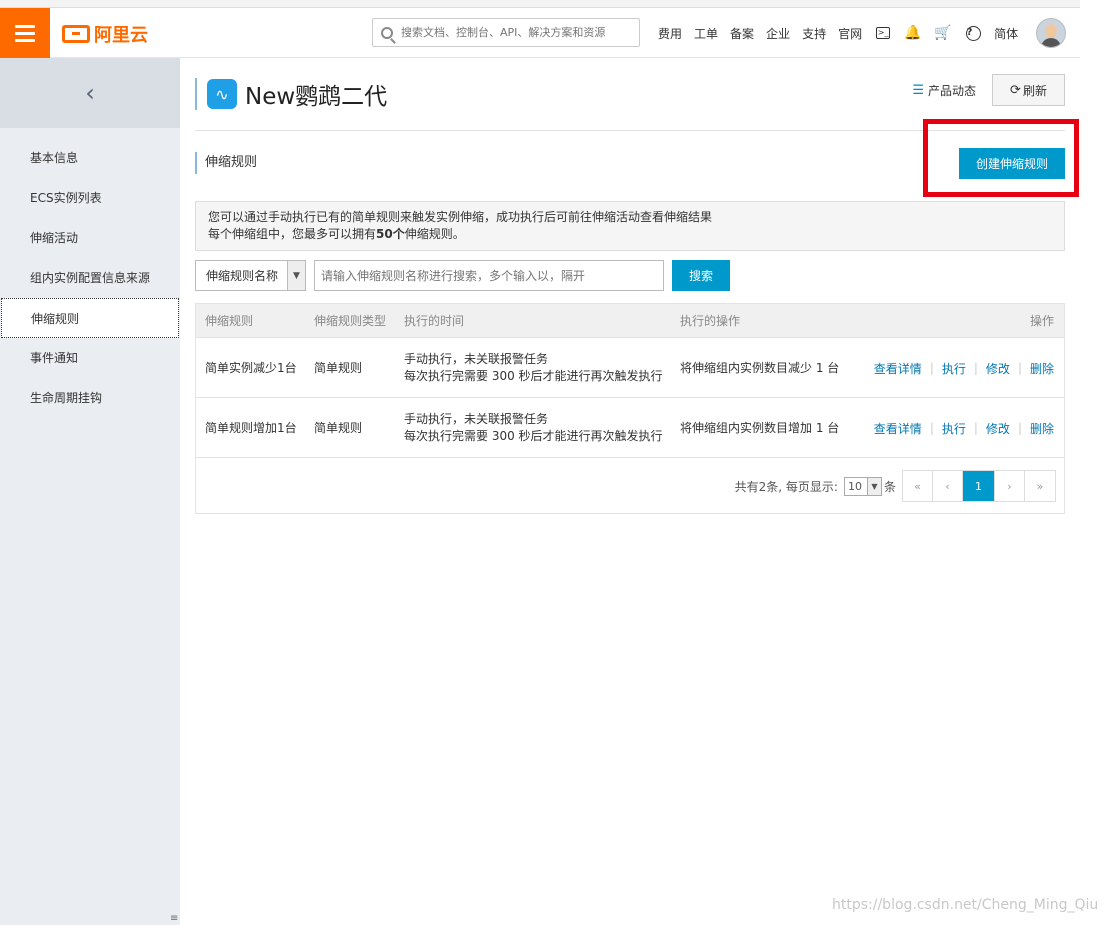 This screenshot has width=1110, height=925. What do you see at coordinates (1034, 90) in the screenshot?
I see `refresh-label: 刷新` at bounding box center [1034, 90].